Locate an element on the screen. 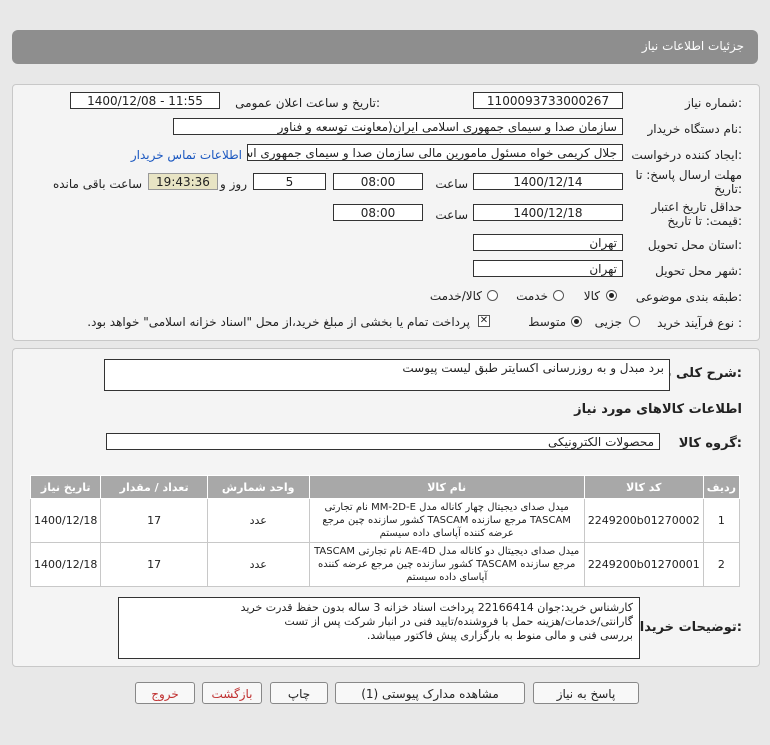 The image size is (770, 745). remaining-time-field: 19:43:36 is located at coordinates (183, 181).